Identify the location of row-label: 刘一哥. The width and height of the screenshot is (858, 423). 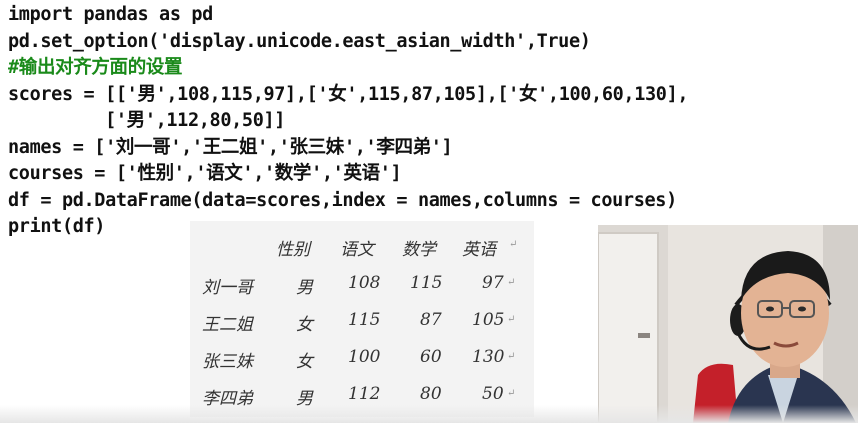
(227, 288).